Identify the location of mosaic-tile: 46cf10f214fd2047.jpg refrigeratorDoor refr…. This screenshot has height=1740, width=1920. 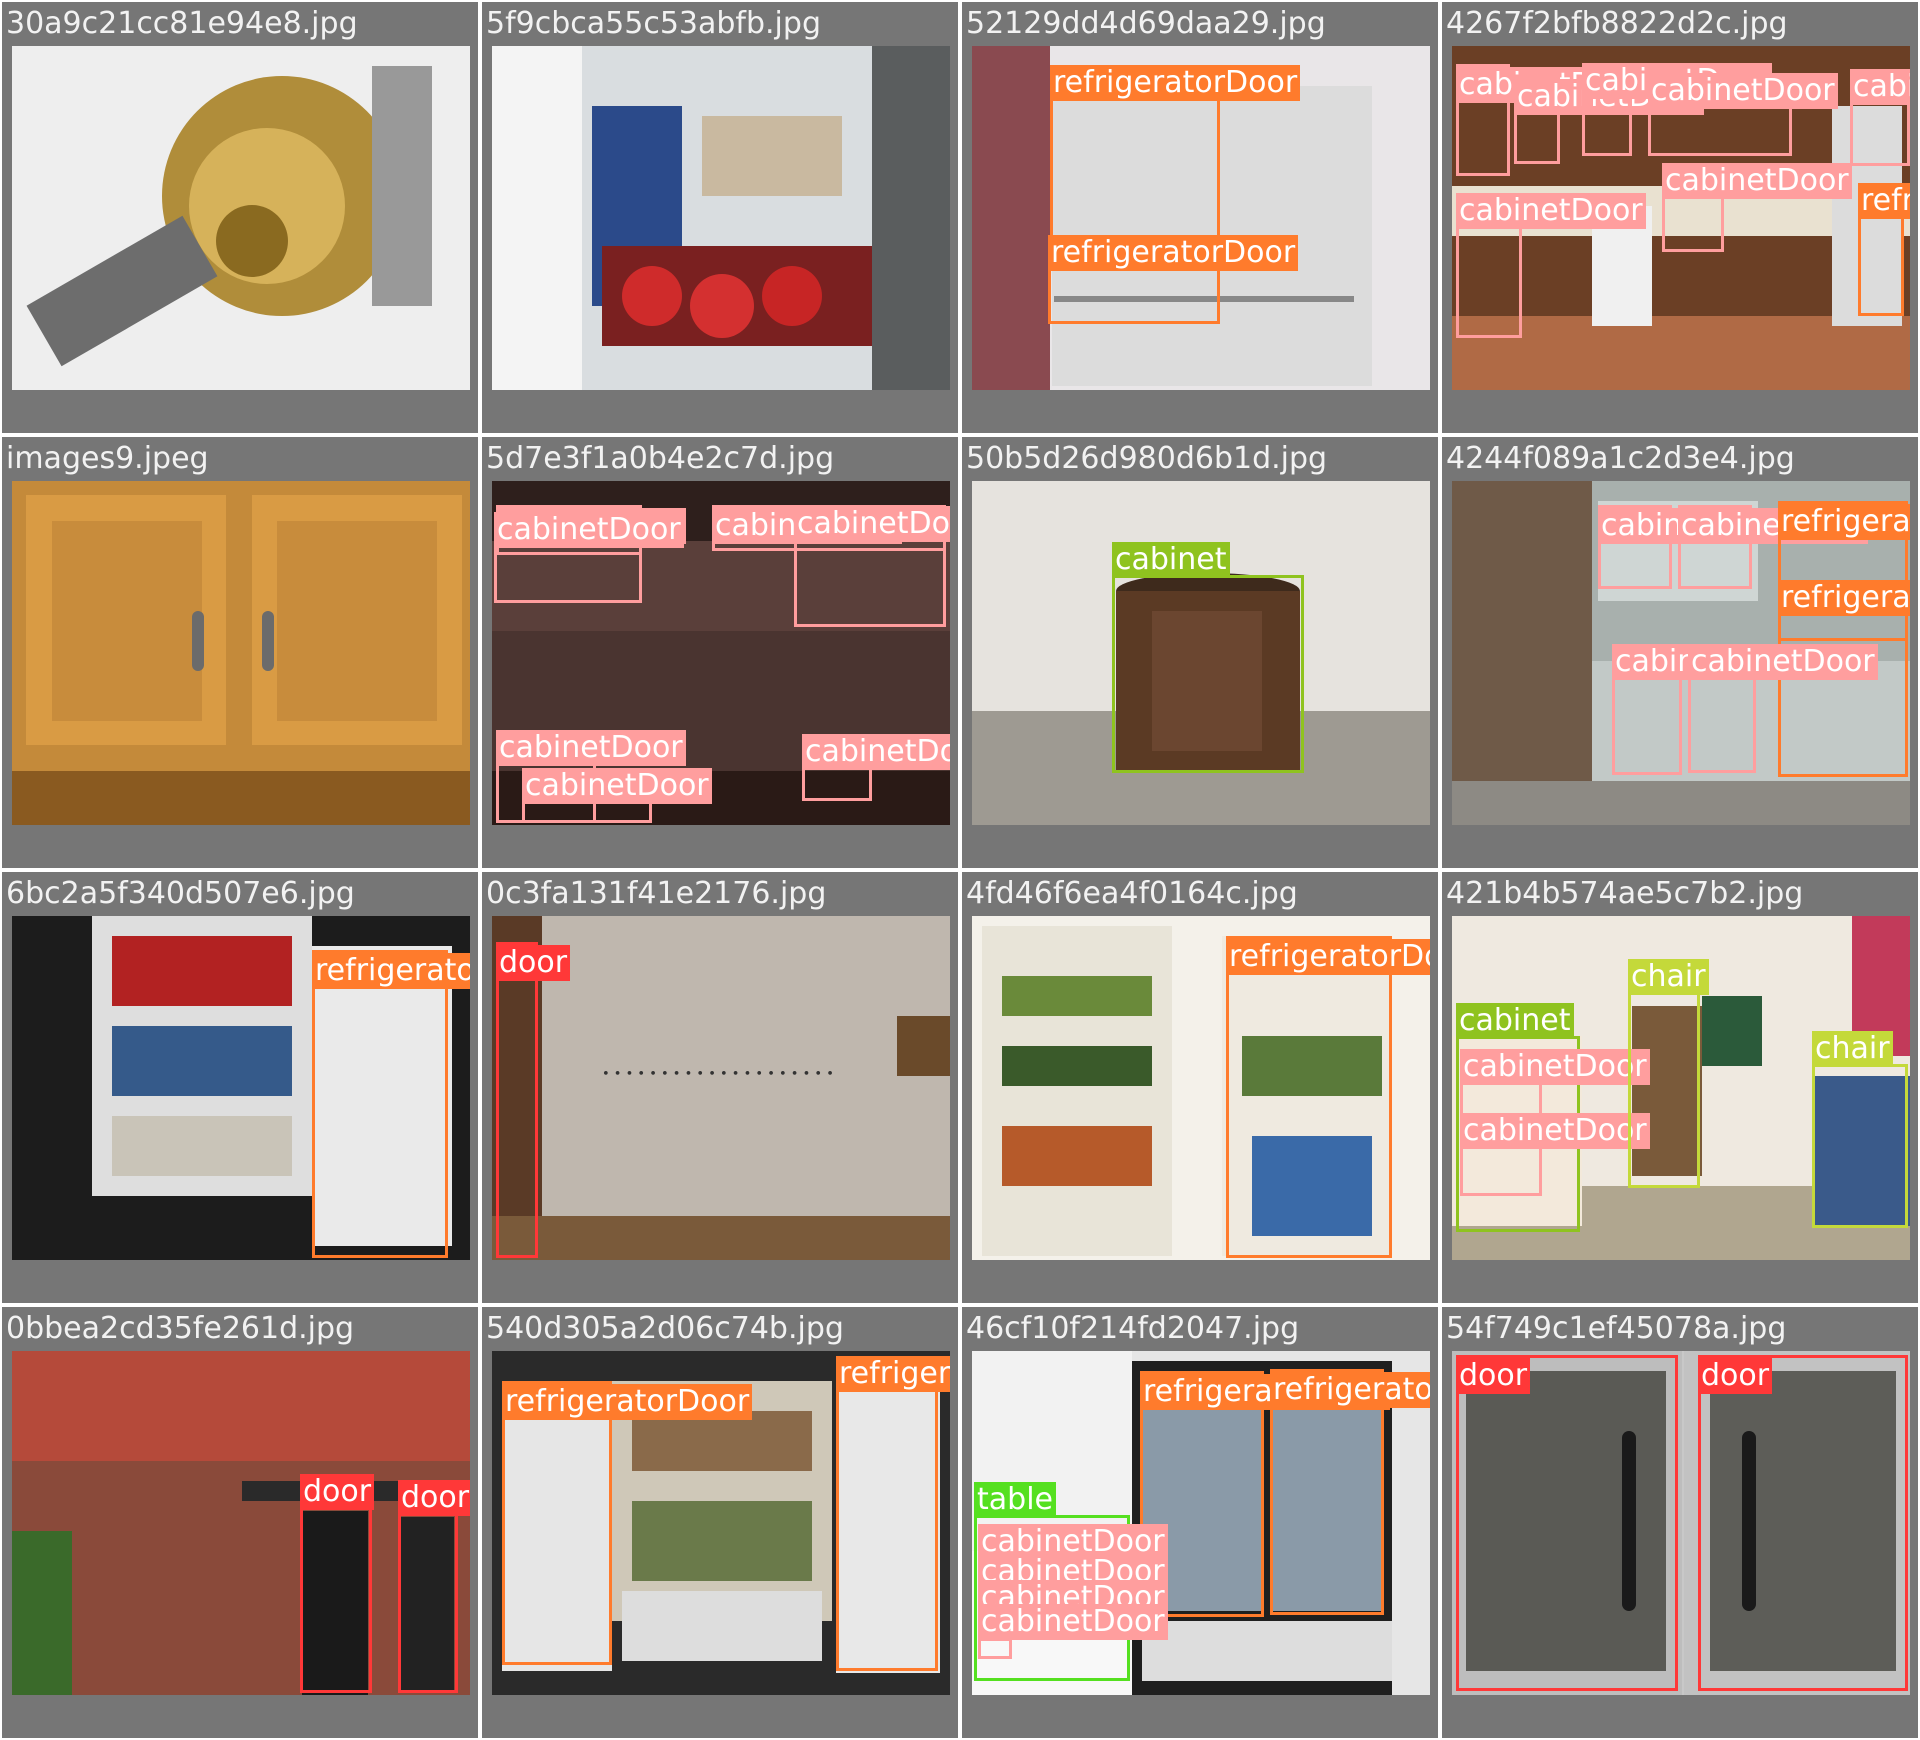
(1200, 1522).